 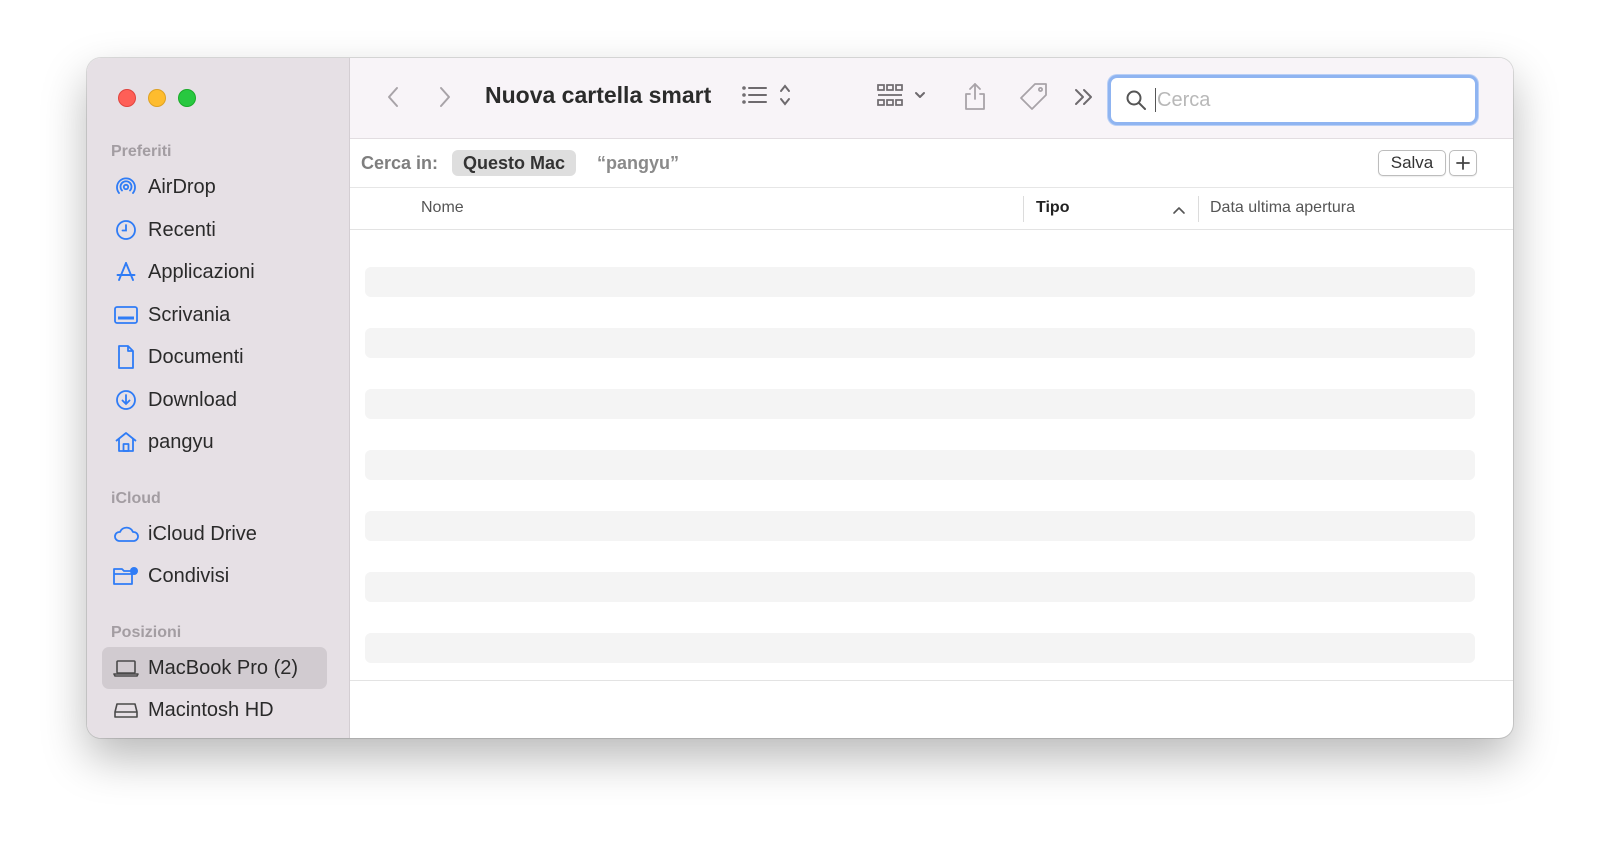 I want to click on tag-icon, so click(x=1033, y=96).